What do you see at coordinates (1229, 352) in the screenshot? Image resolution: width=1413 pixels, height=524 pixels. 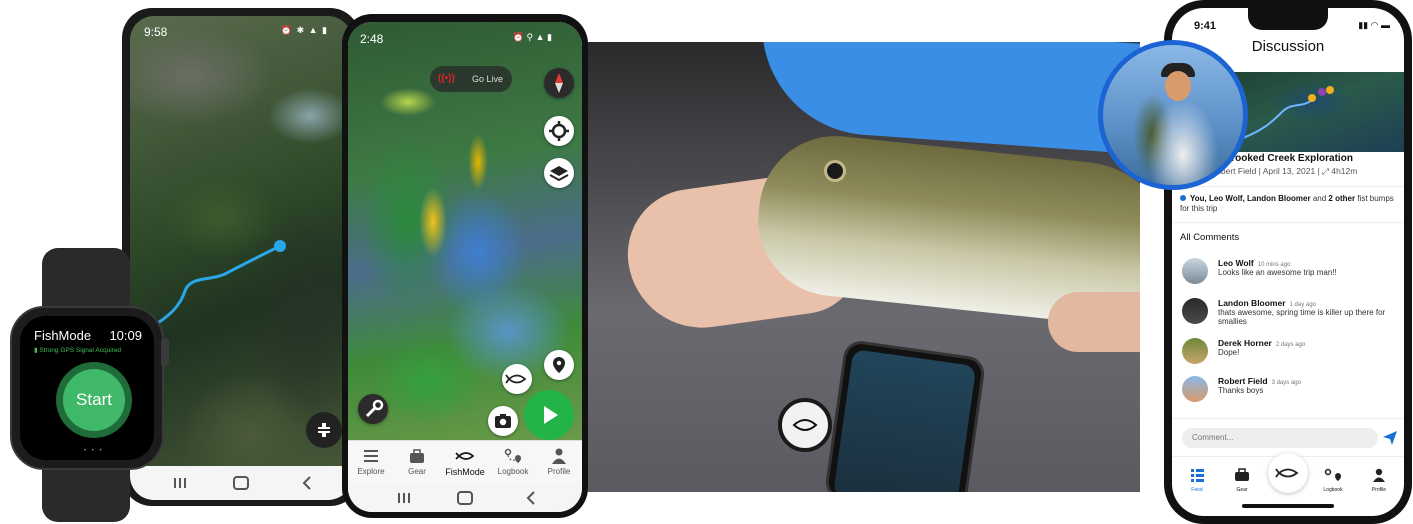 I see `comment-text: Dope!` at bounding box center [1229, 352].